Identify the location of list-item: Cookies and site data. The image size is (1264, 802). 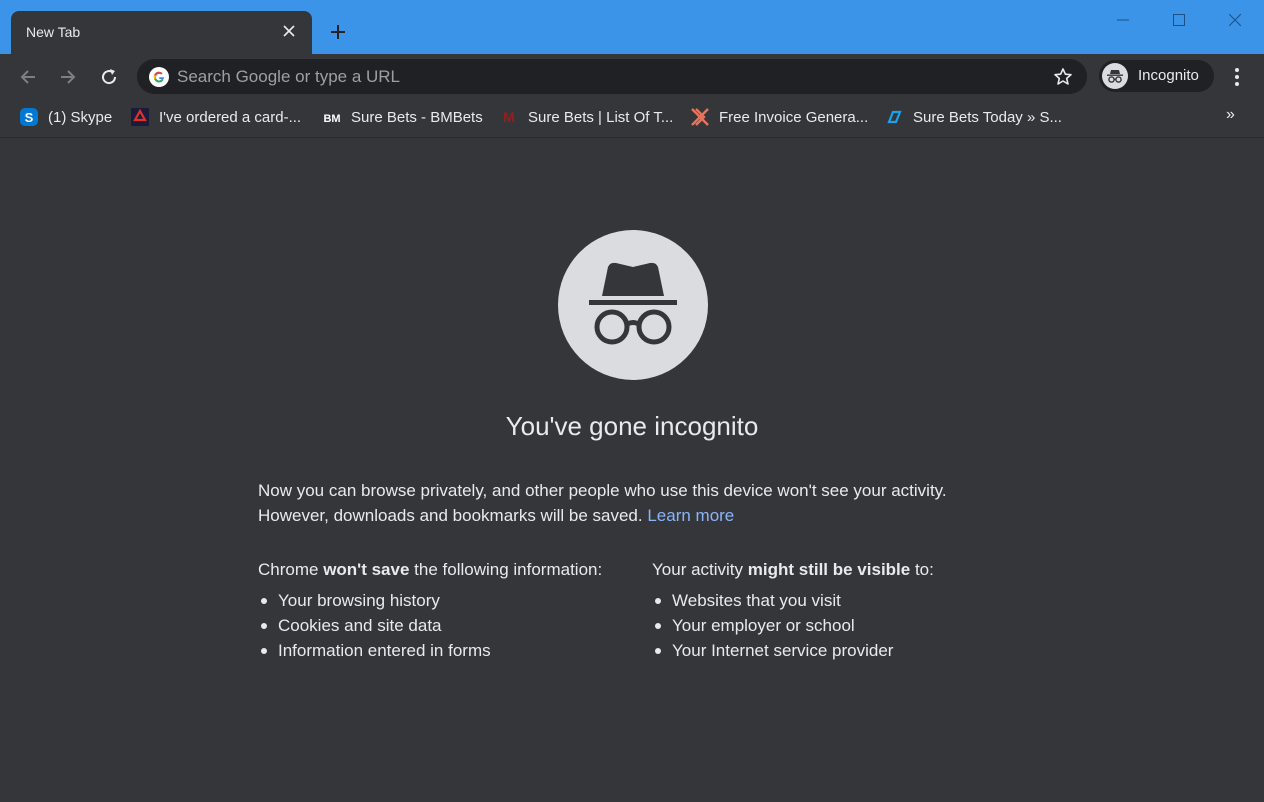
(448, 625).